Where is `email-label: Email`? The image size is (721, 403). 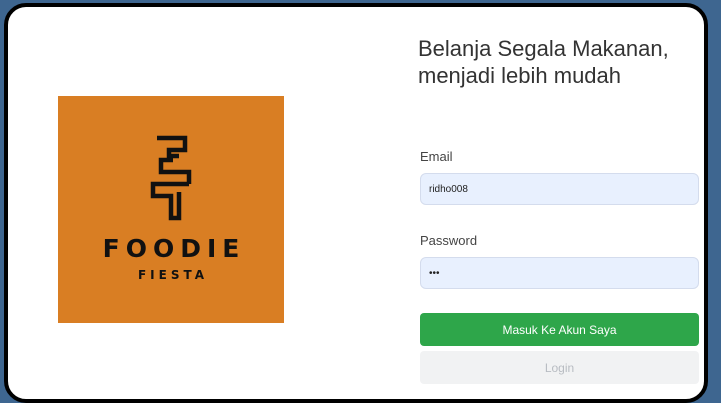 email-label: Email is located at coordinates (436, 156).